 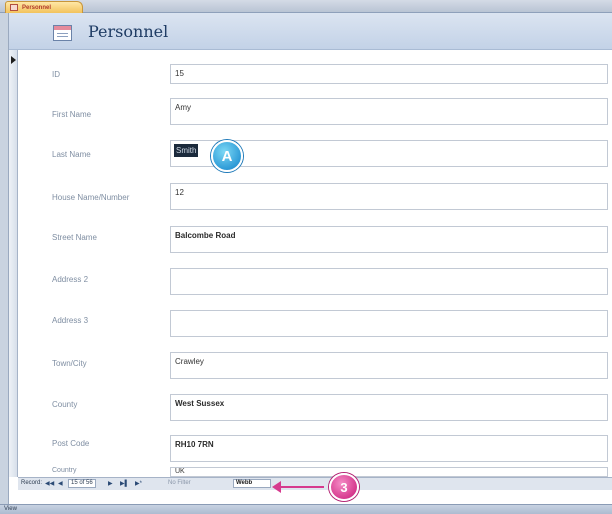 I want to click on callout-3-text: 3, so click(x=344, y=487).